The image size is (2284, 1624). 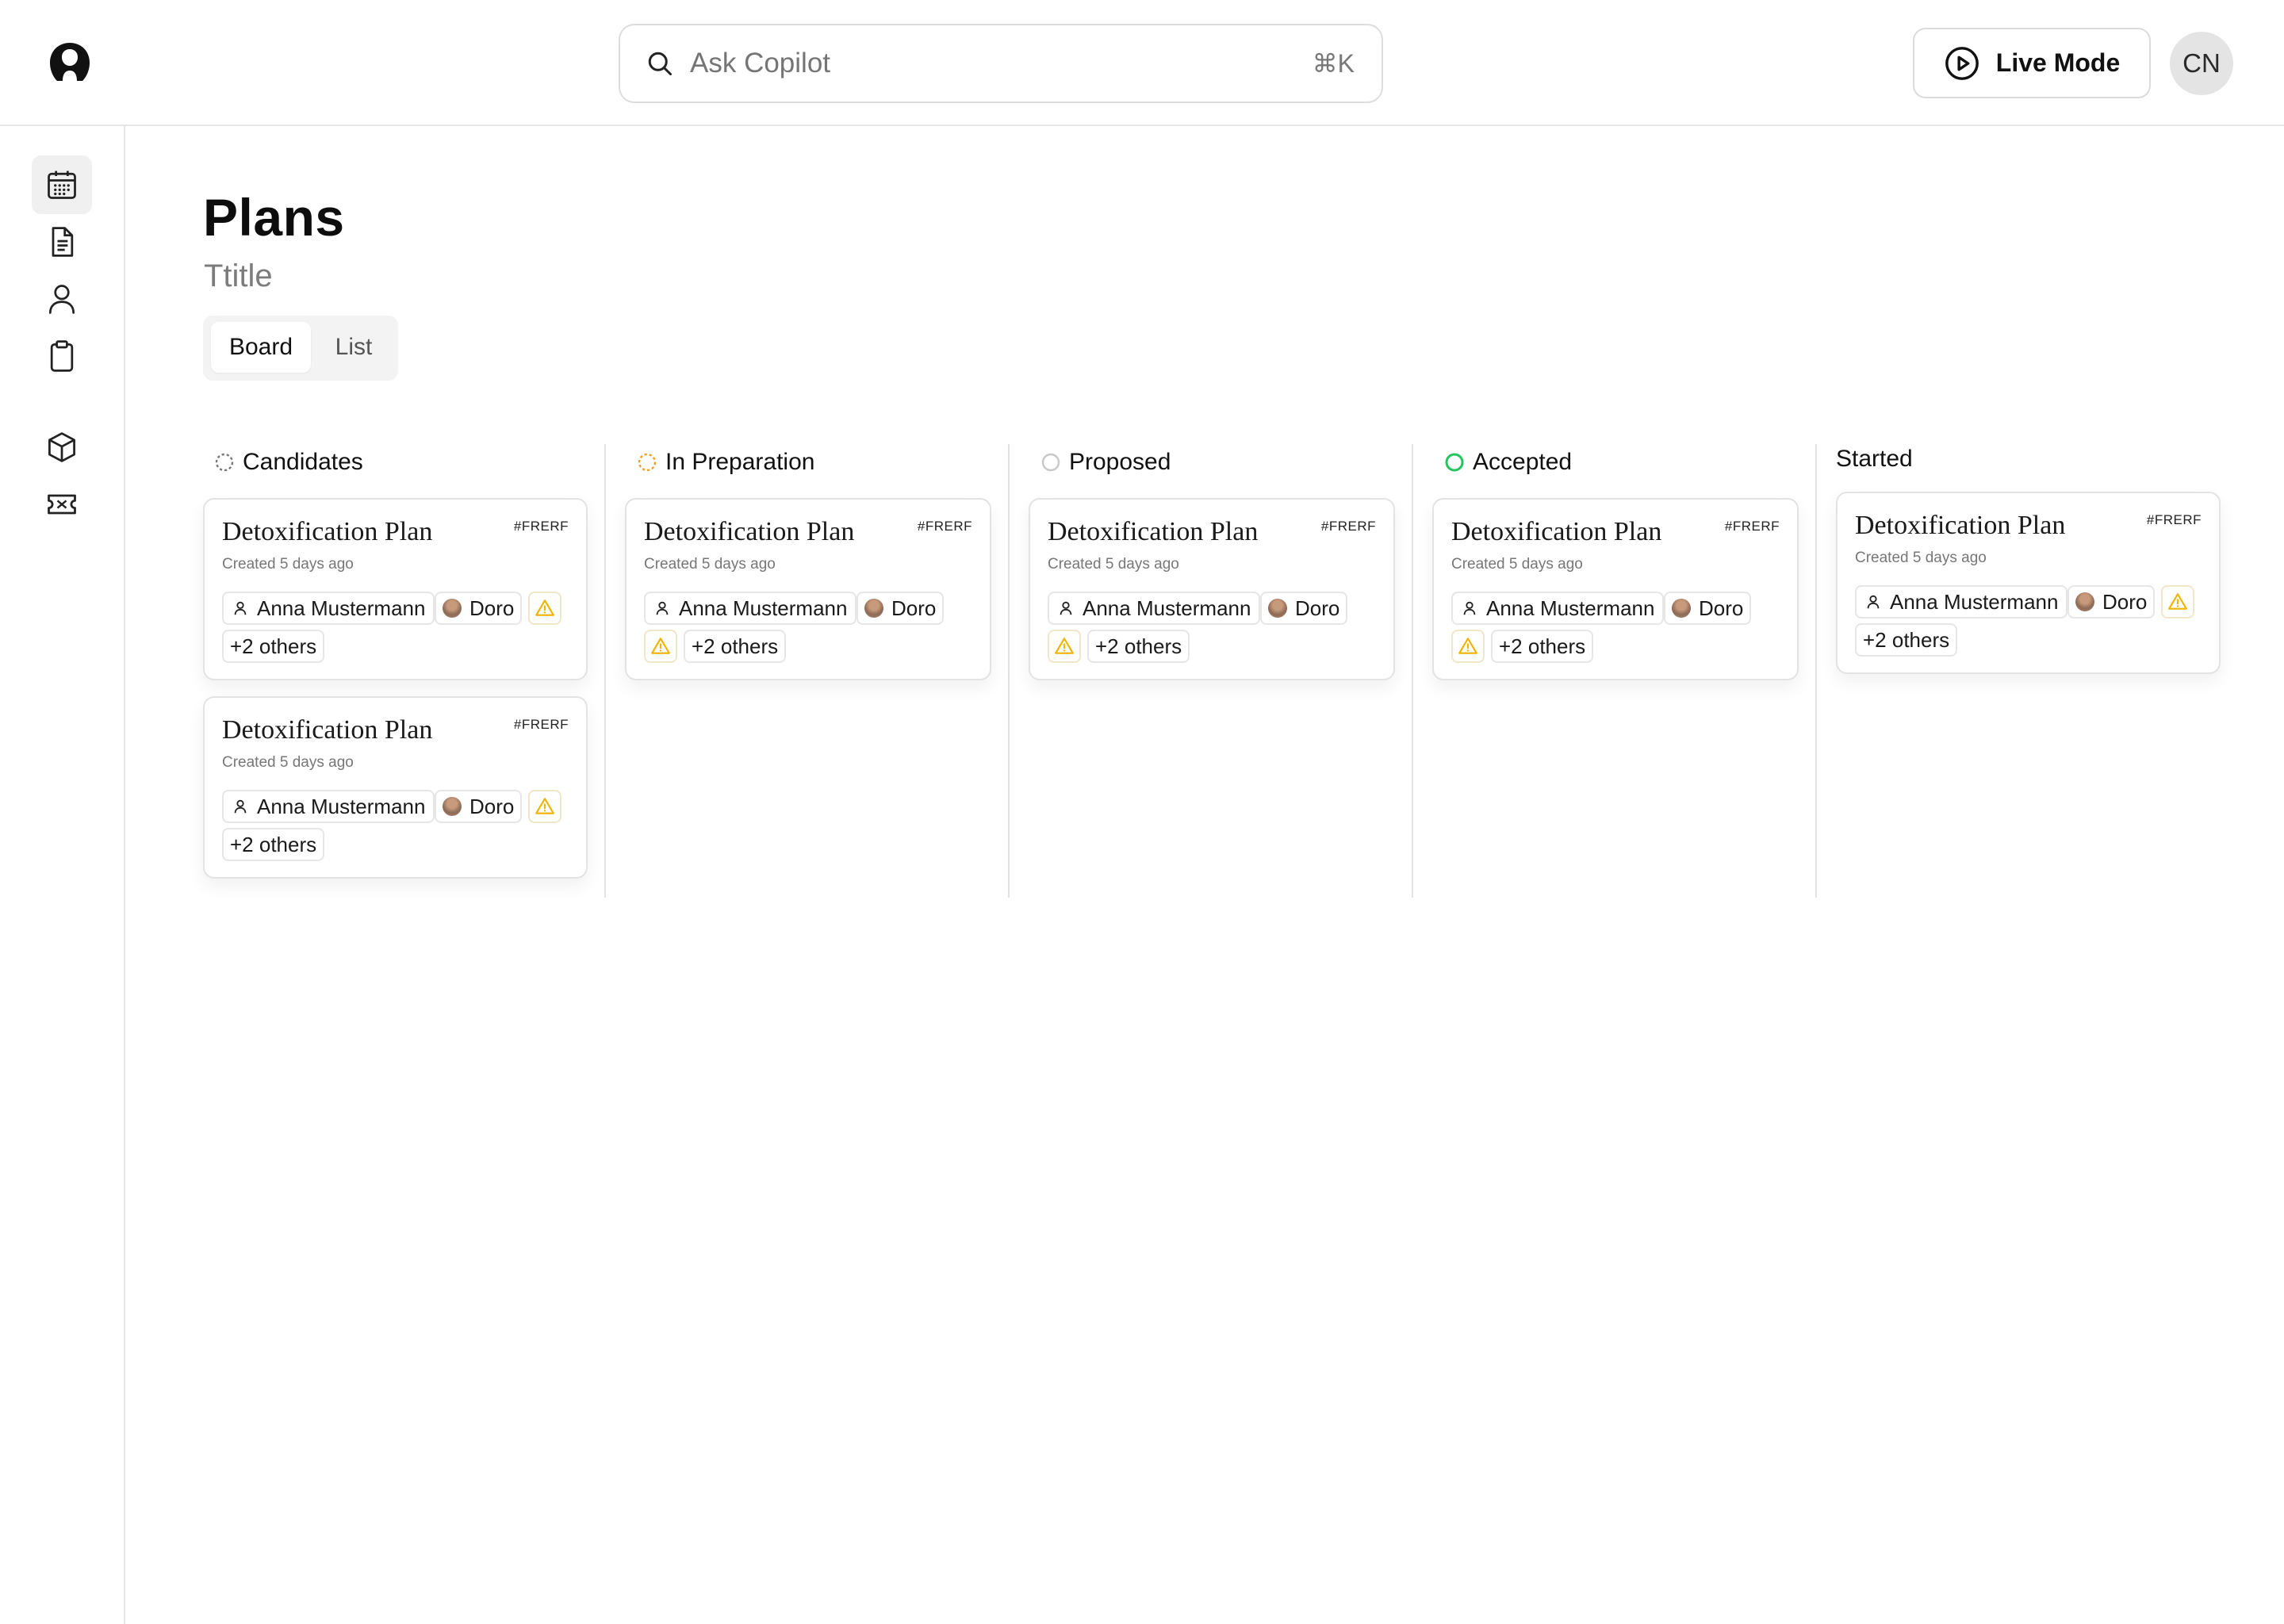 I want to click on live-mode-button: Live Mode, so click(x=2032, y=63).